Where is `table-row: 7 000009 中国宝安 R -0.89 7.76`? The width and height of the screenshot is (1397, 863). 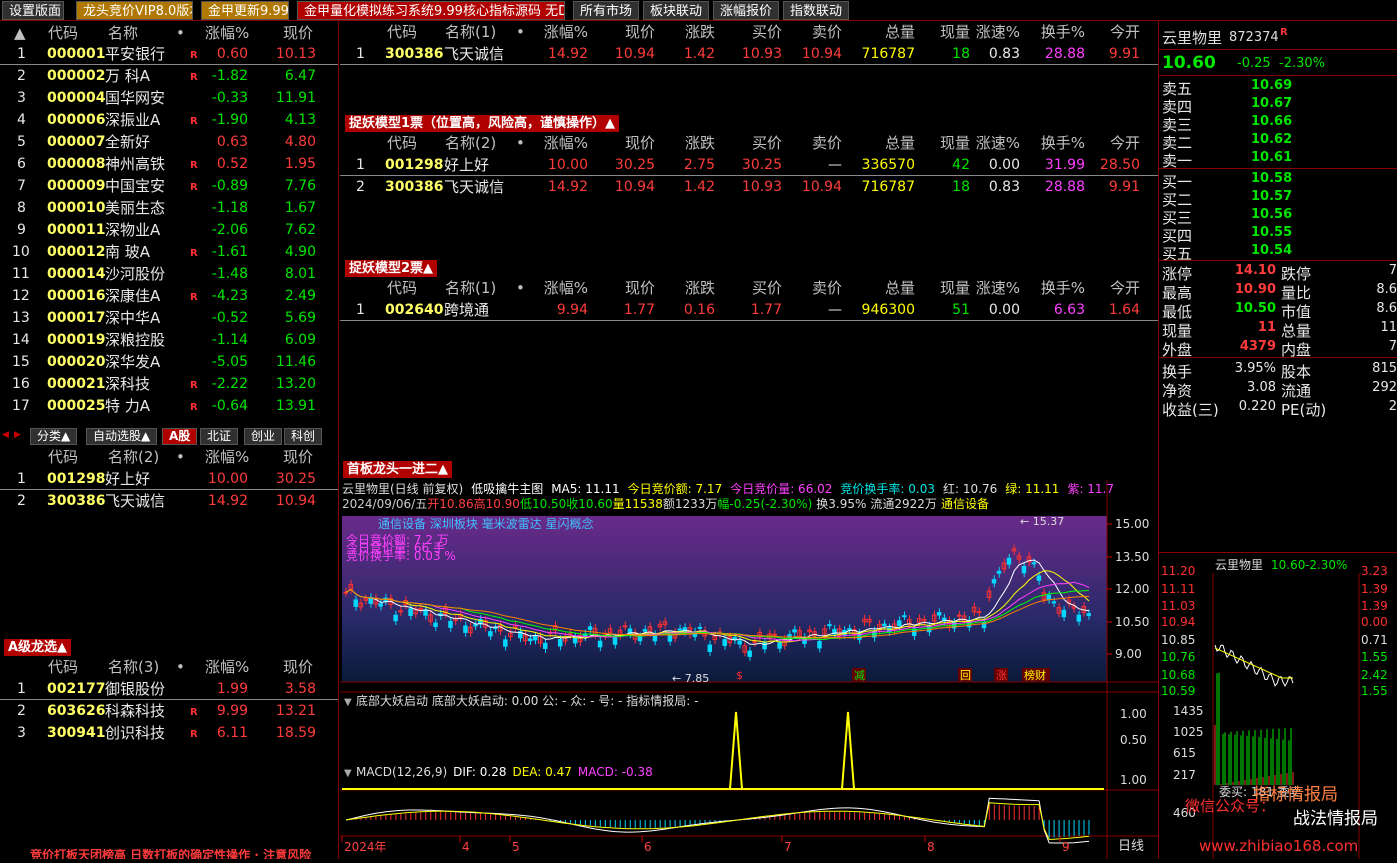 table-row: 7 000009 中国宝安 R -0.89 7.76 is located at coordinates (169, 186).